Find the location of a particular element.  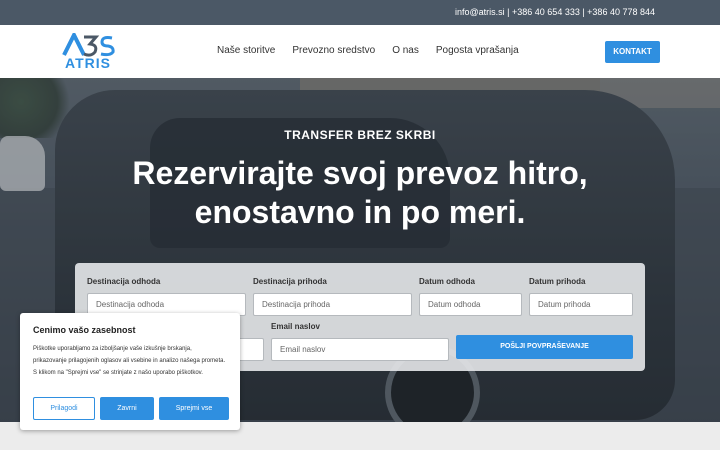

submit-inquiry-button: POŠLJI POVPRAŠEVANJE is located at coordinates (544, 347).